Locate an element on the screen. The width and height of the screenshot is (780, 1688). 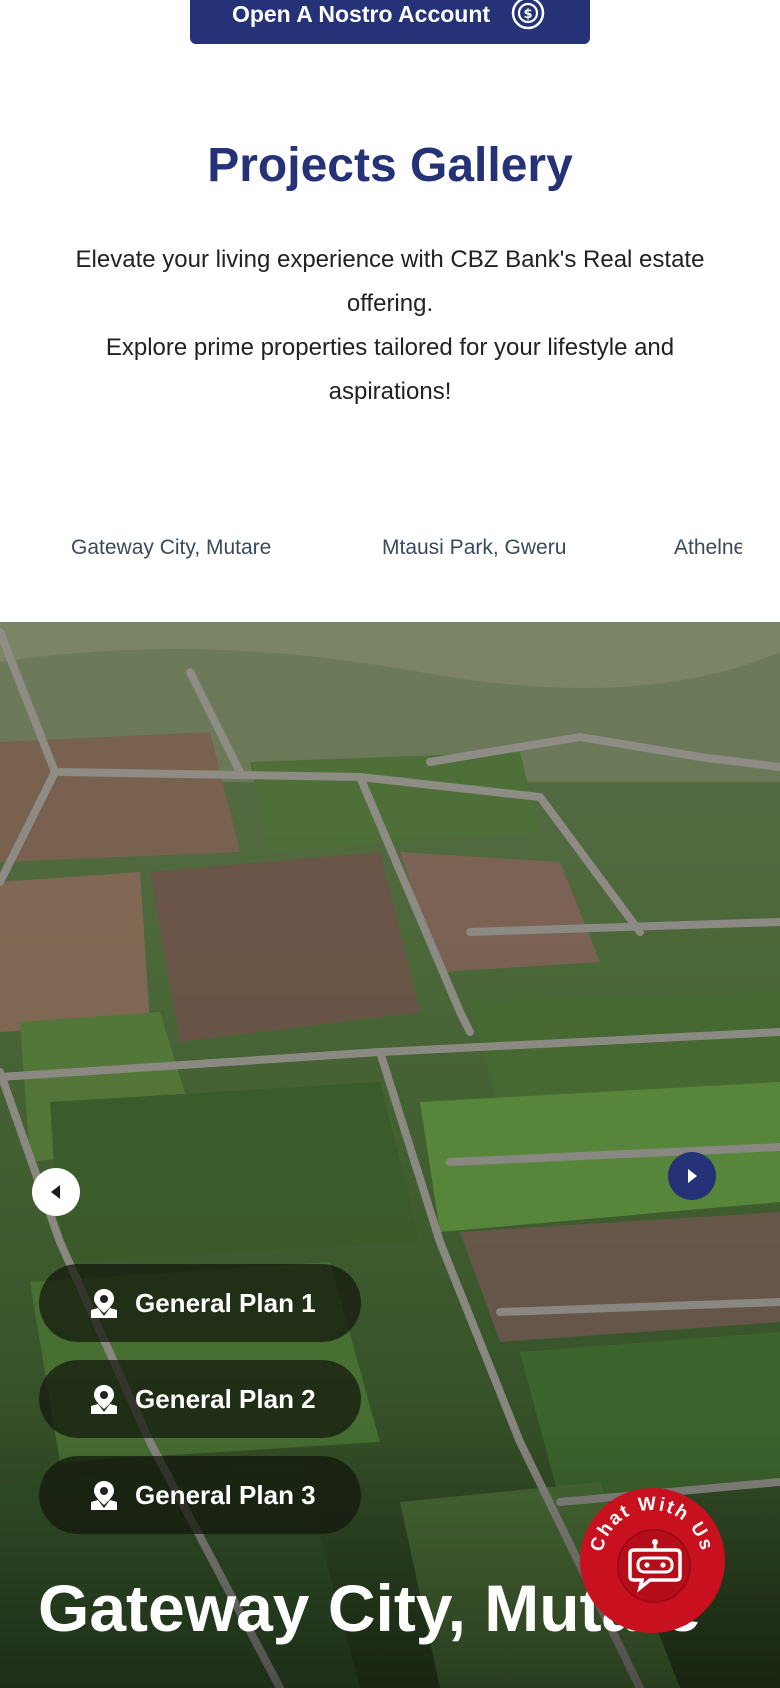
page-title: Projects Gallery is located at coordinates (390, 165).